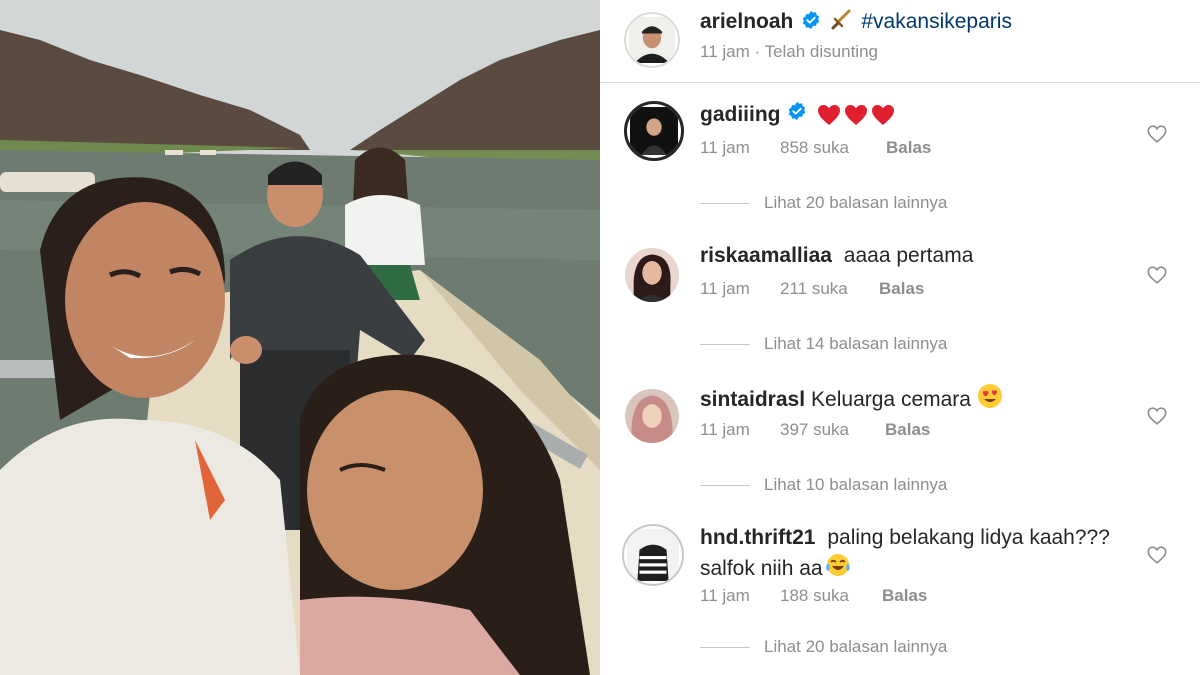 Image resolution: width=1200 pixels, height=675 pixels. Describe the element at coordinates (833, 148) in the screenshot. I see `comment-likes-count: 858 suka` at that location.